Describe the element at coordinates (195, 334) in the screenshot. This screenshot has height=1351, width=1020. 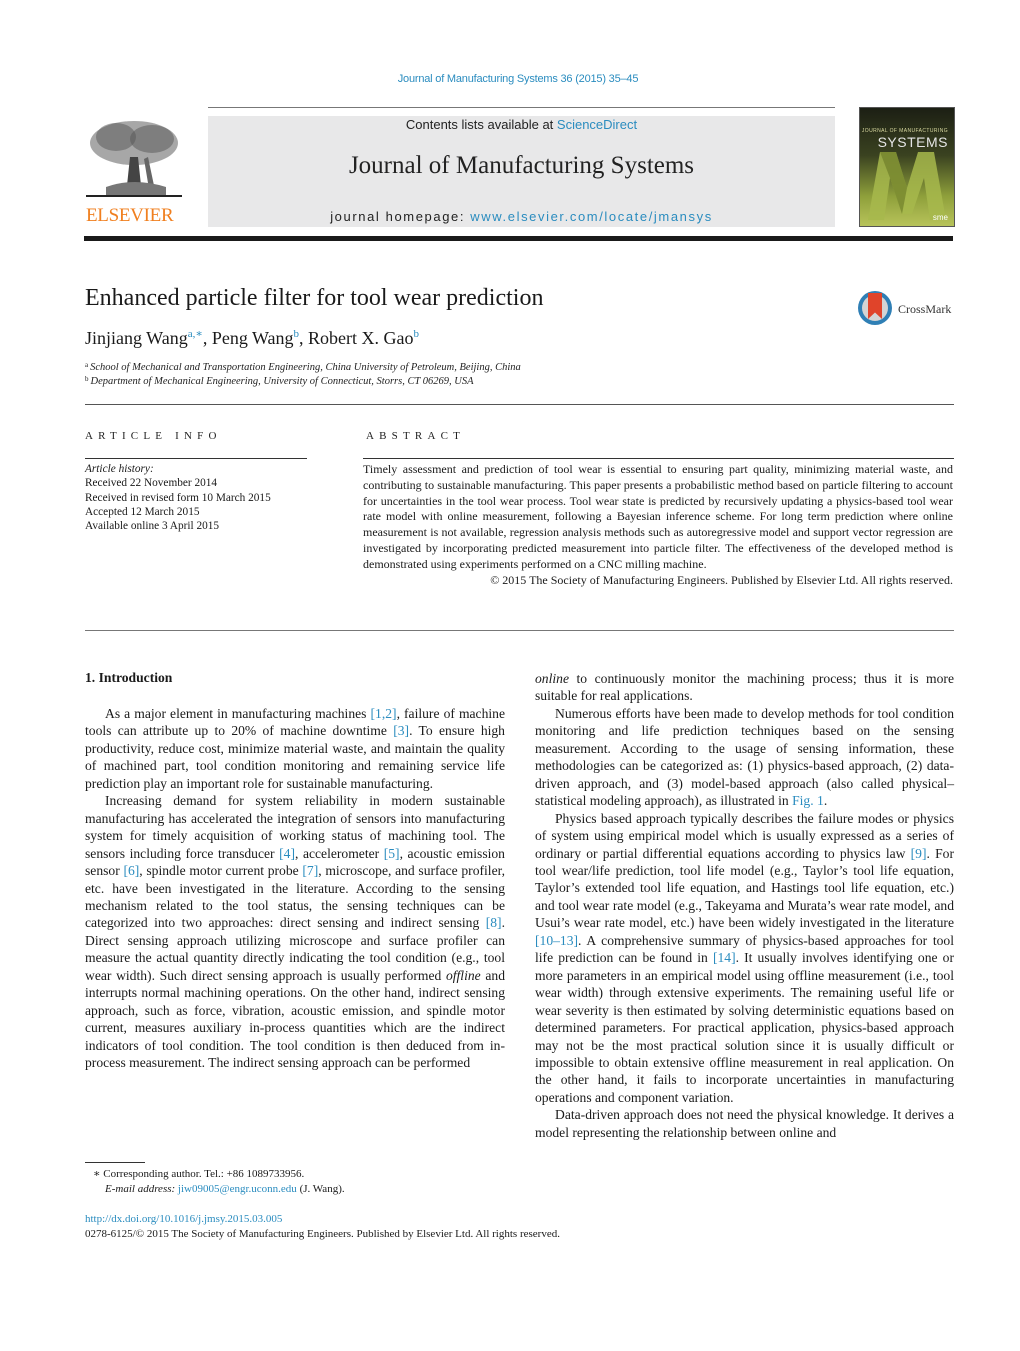
I see `author-affiliation-link: a,∗` at that location.